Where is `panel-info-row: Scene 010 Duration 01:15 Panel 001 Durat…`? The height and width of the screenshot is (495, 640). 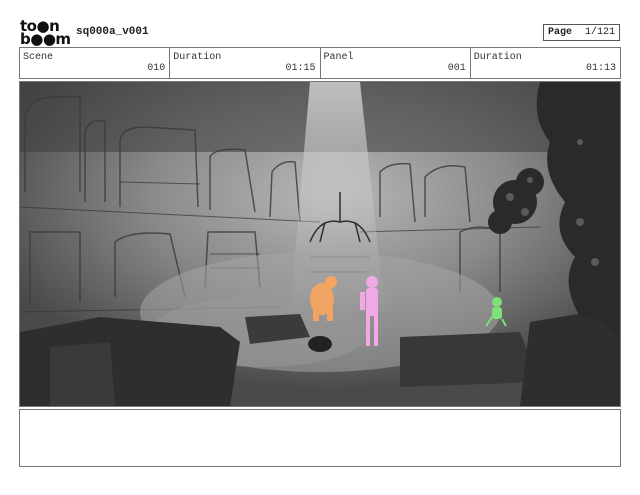 panel-info-row: Scene 010 Duration 01:15 Panel 001 Durat… is located at coordinates (320, 63).